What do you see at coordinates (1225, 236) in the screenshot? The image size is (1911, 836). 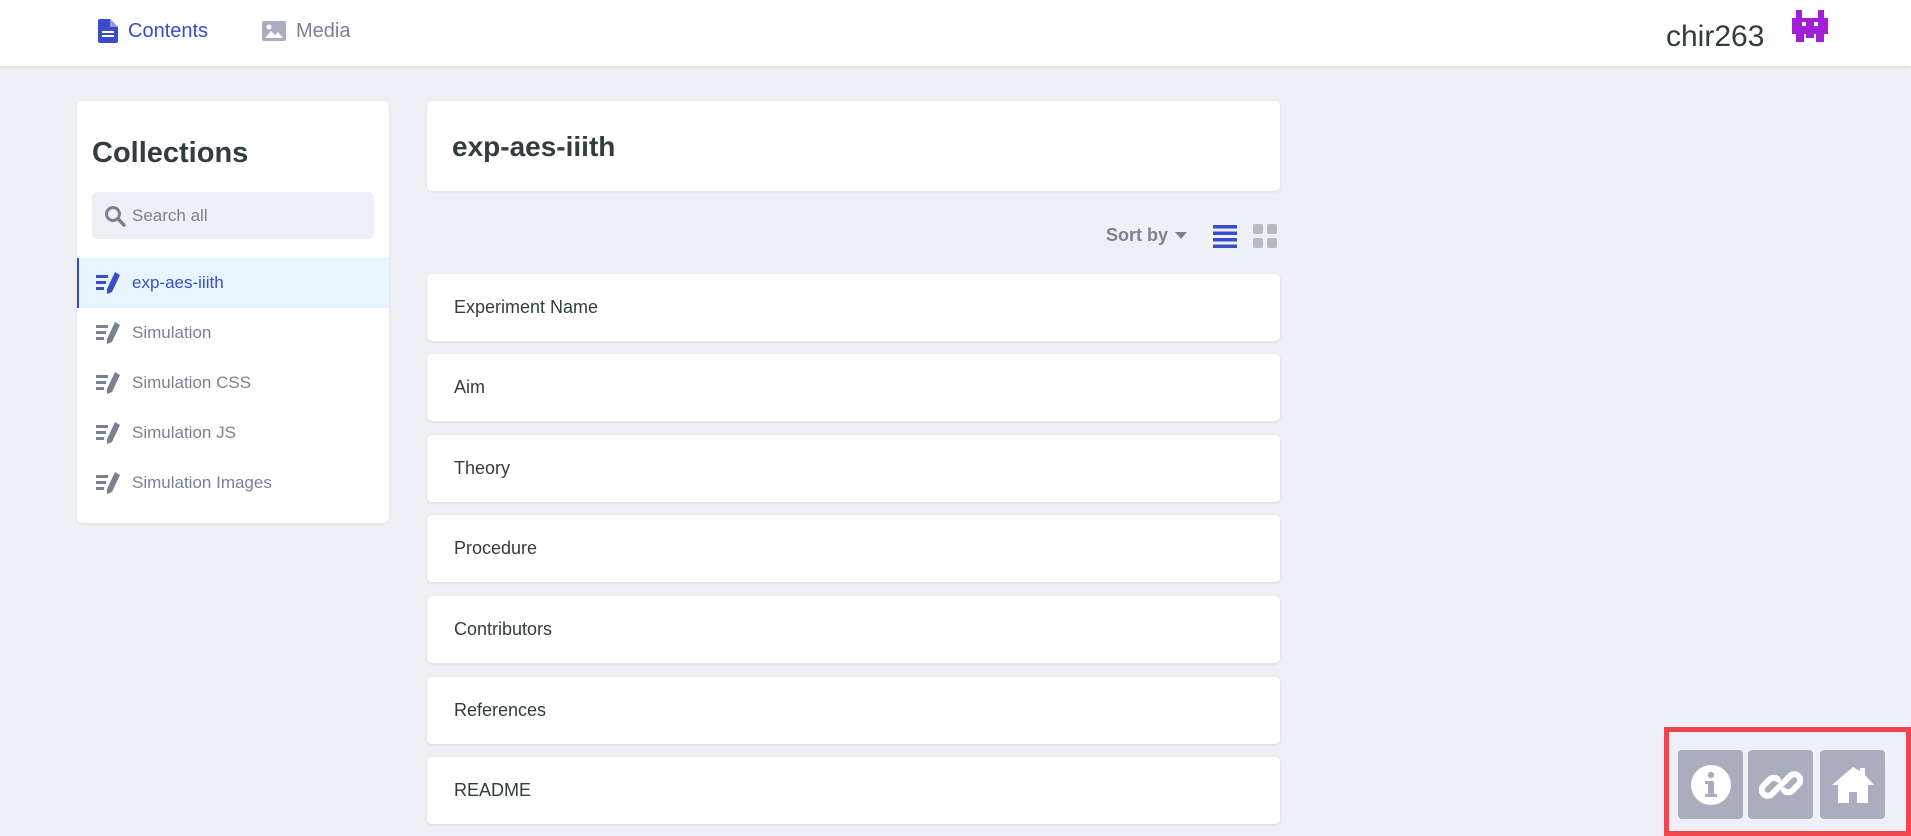 I see `list-view-icon` at bounding box center [1225, 236].